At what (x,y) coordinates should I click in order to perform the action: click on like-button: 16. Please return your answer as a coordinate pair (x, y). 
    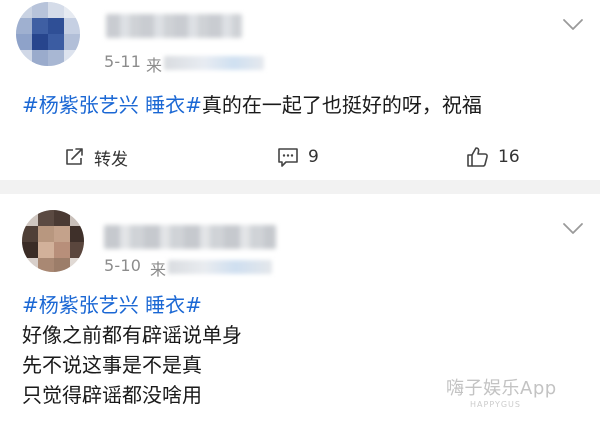
    Looking at the image, I should click on (493, 157).